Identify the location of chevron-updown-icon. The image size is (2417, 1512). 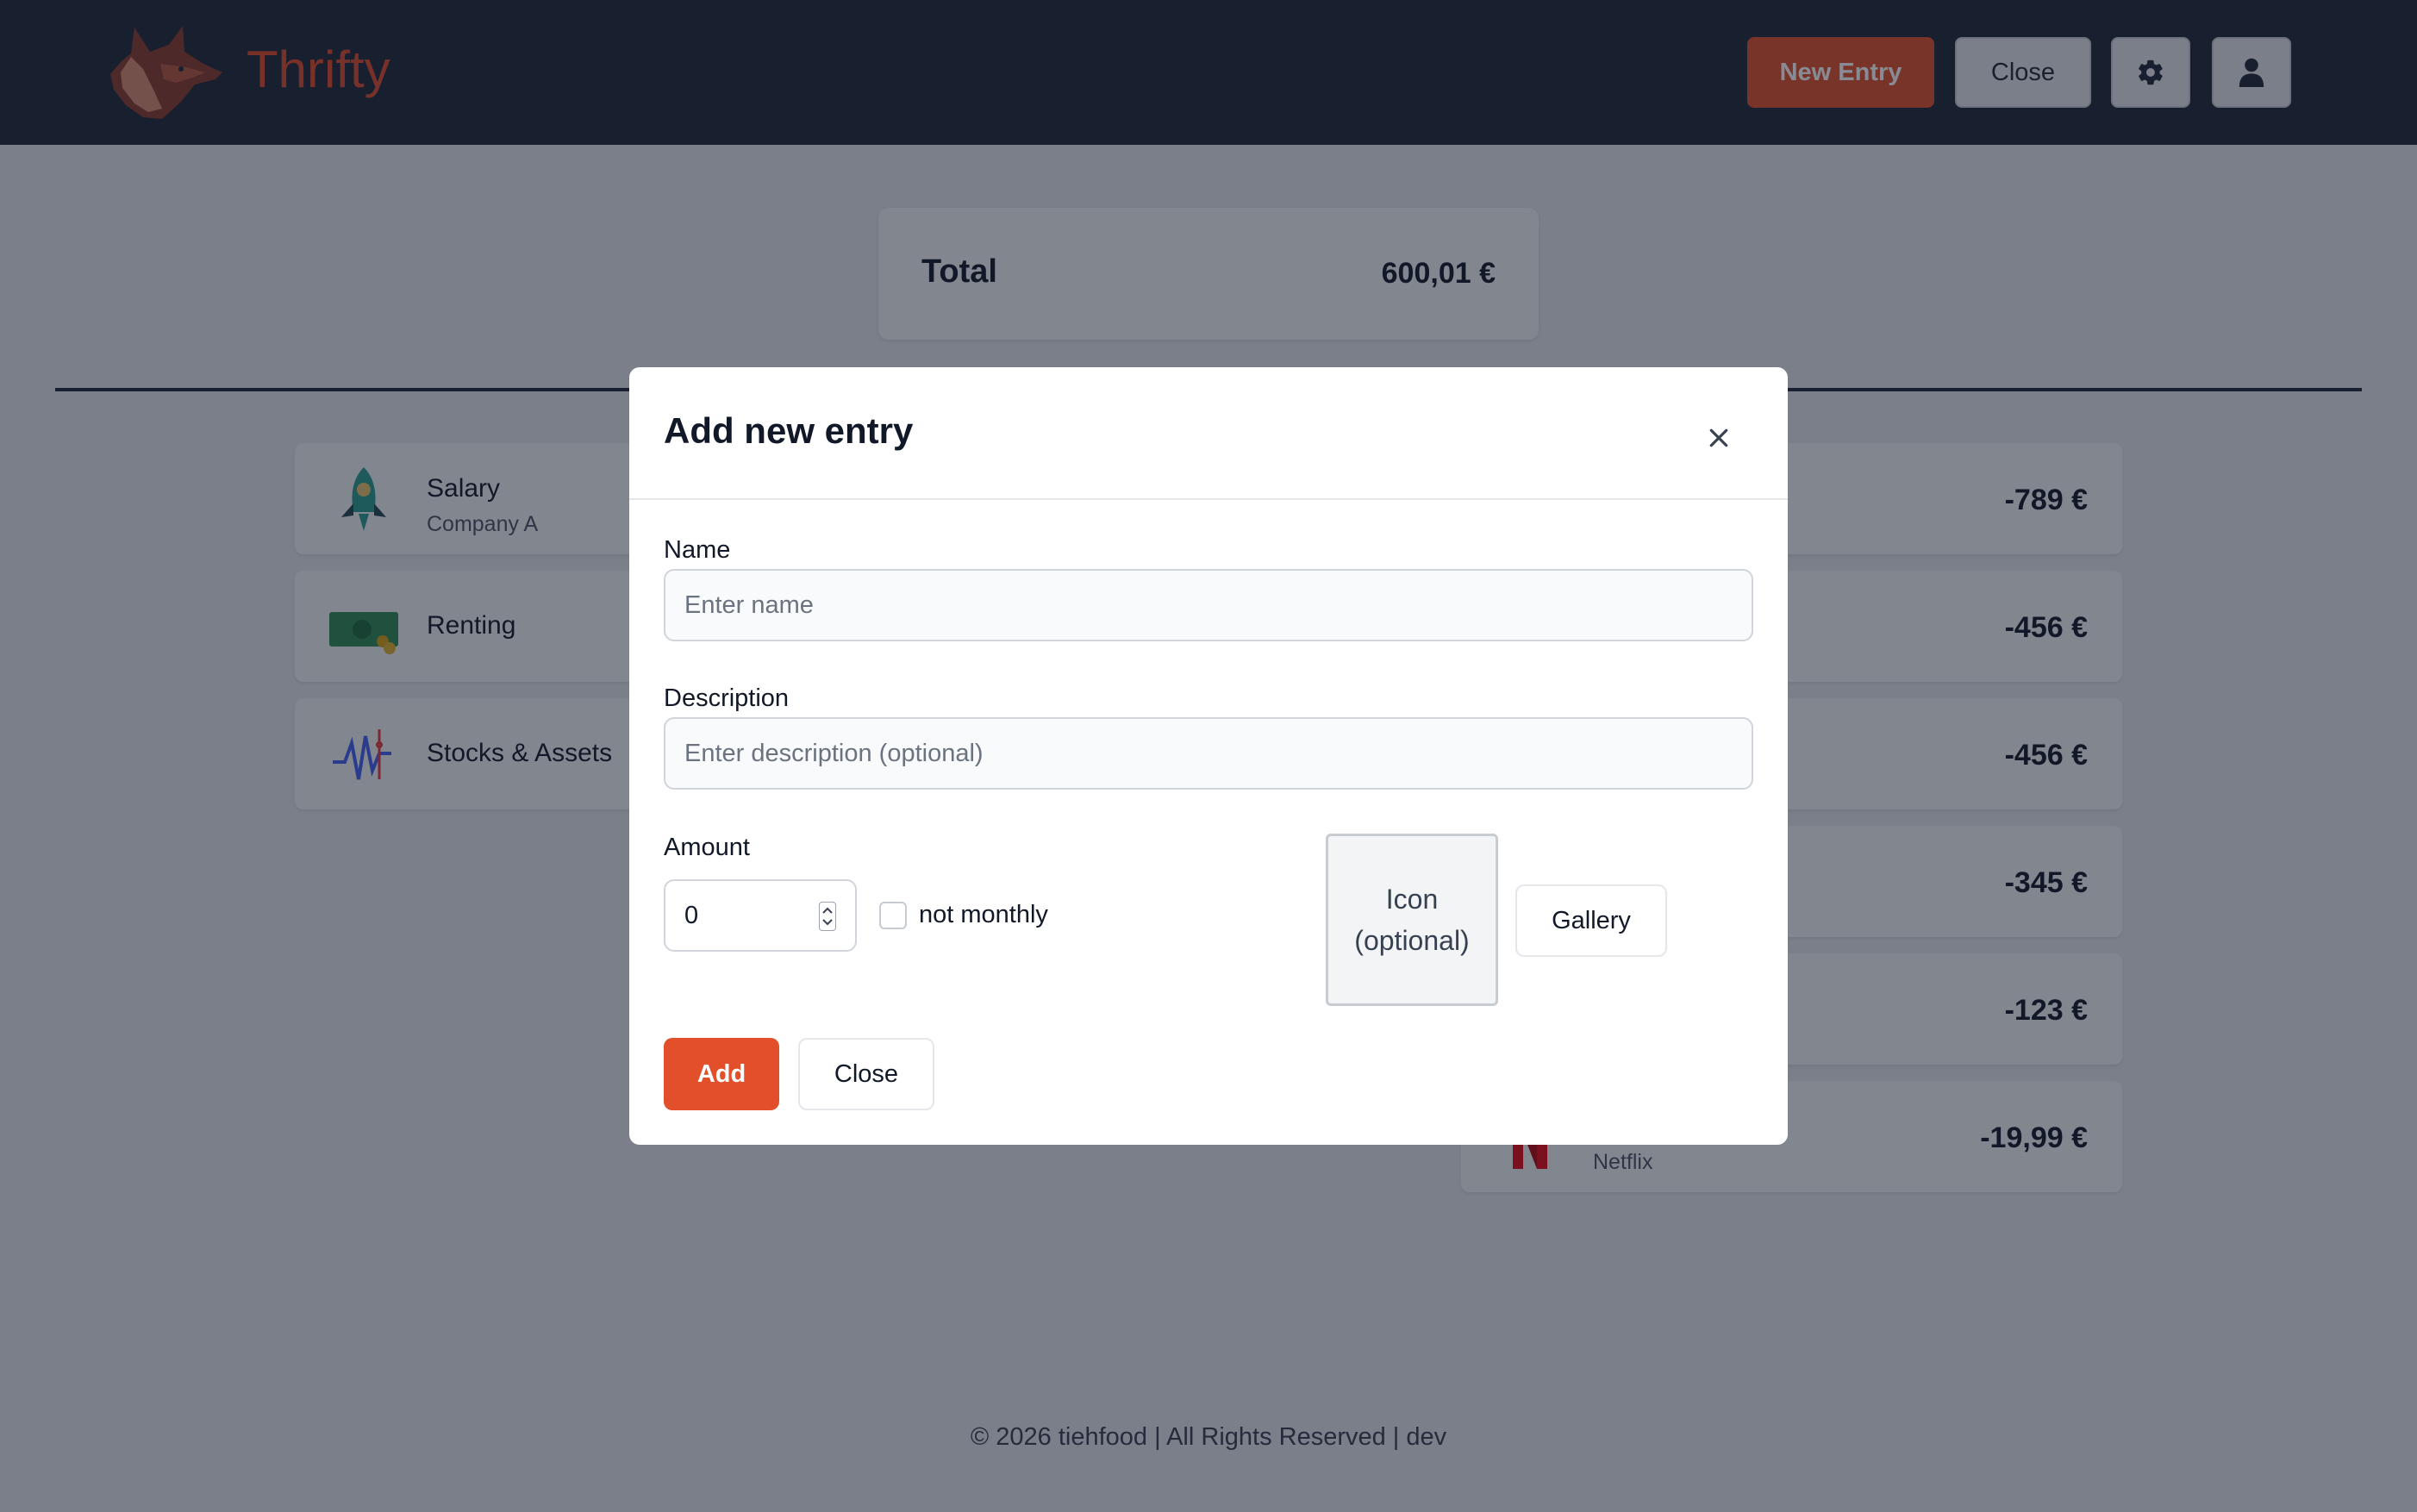
(827, 916).